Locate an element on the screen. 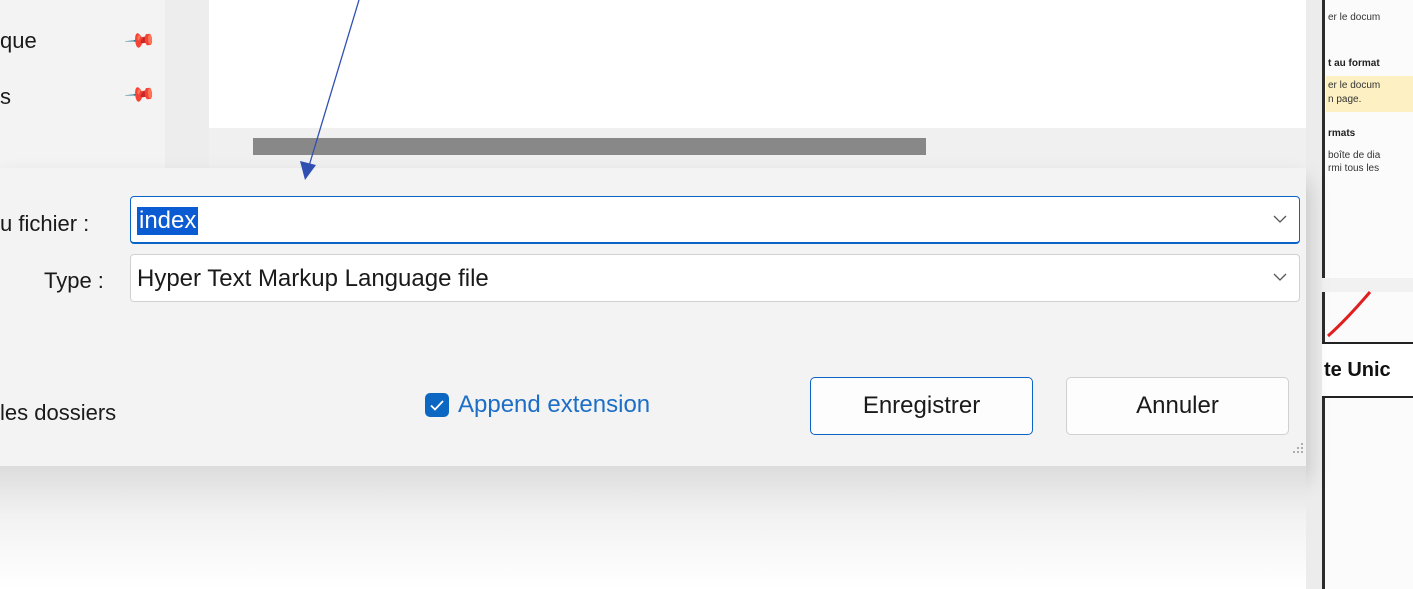 The width and height of the screenshot is (1413, 589). cancel-button: Annuler is located at coordinates (1177, 406).